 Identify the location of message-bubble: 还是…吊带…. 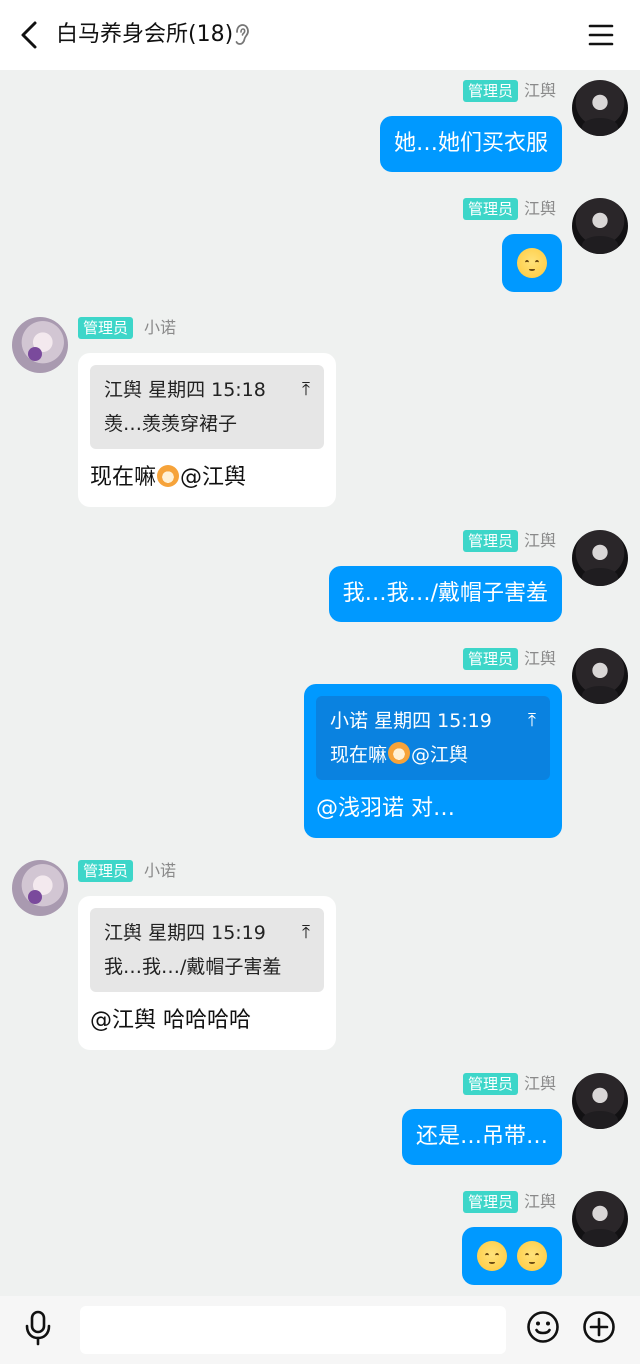
(481, 1137).